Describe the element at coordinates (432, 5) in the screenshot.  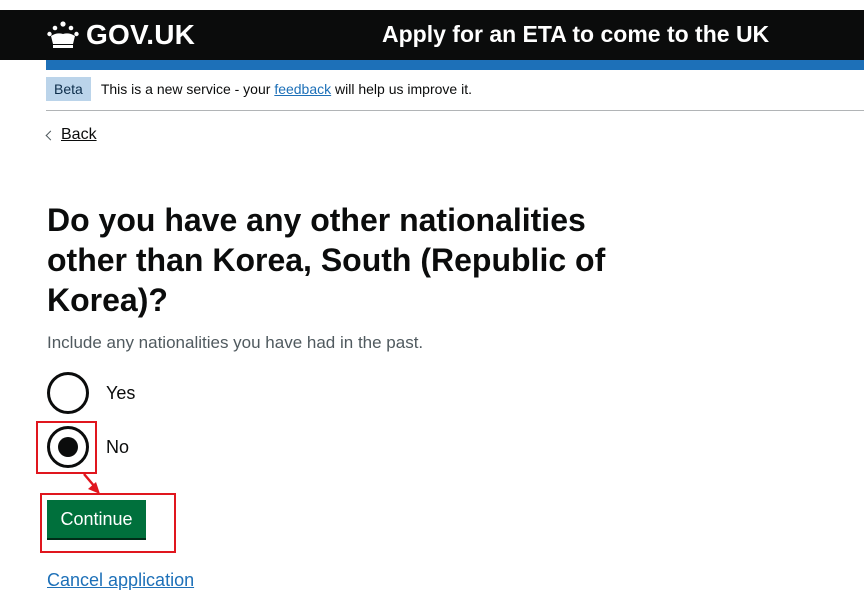
I see `top-strip` at that location.